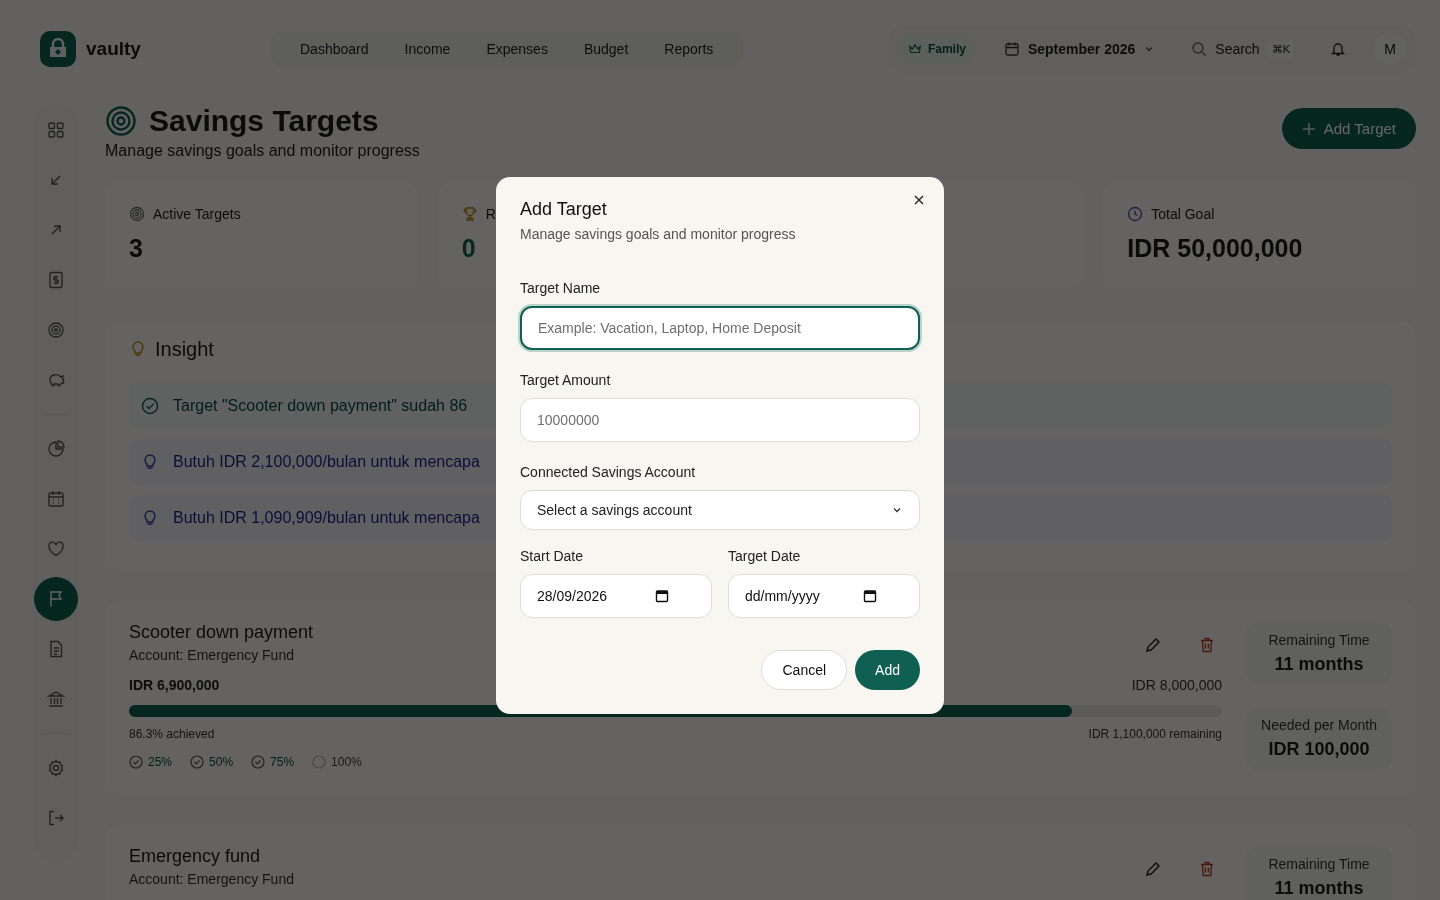 This screenshot has height=900, width=1440. Describe the element at coordinates (262, 151) in the screenshot. I see `page-subtitle: Manage savings goals and monitor progress` at that location.